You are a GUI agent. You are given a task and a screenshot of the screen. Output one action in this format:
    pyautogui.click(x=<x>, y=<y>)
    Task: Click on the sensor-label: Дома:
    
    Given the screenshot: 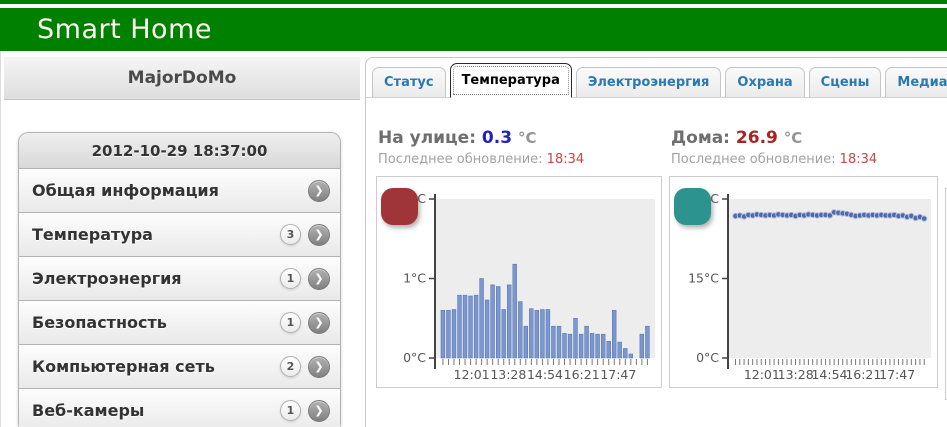 What is the action you would take?
    pyautogui.click(x=700, y=138)
    